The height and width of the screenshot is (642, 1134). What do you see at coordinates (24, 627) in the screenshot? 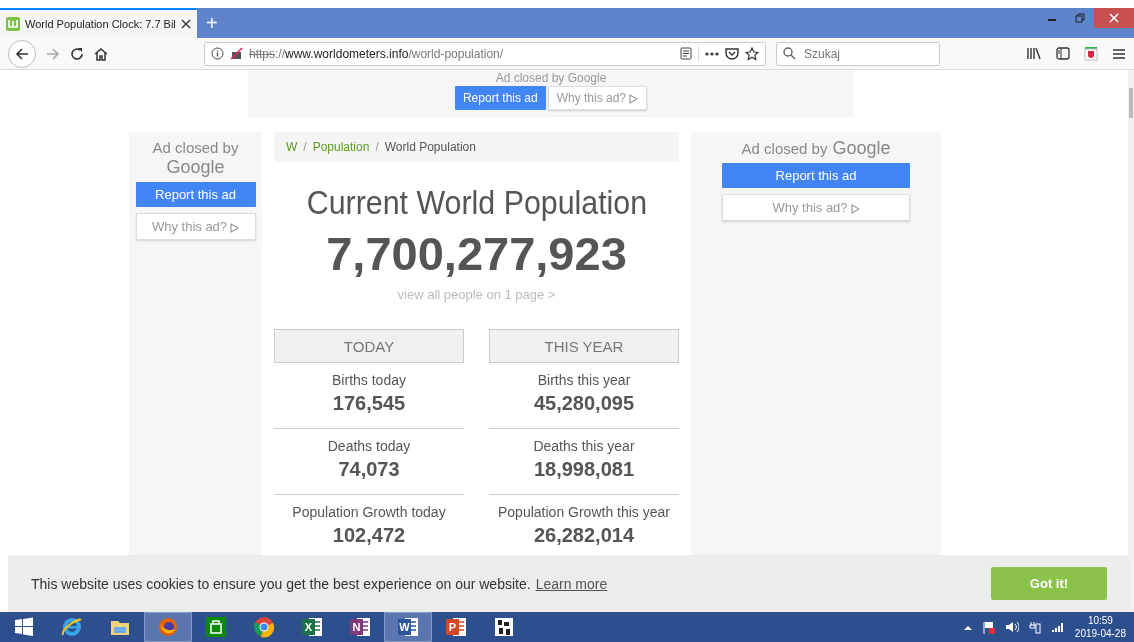
I see `windows-start-icon` at bounding box center [24, 627].